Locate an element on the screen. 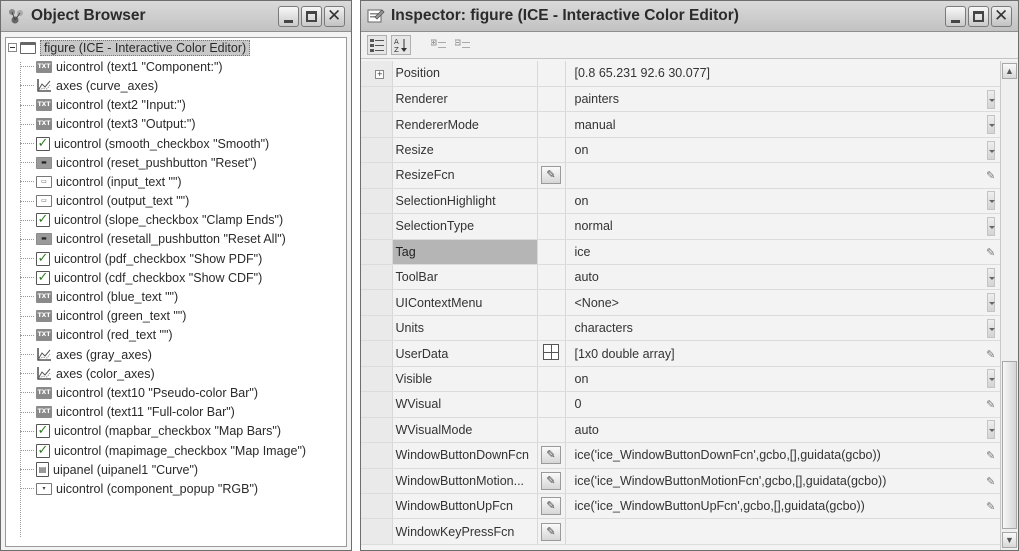  property-row-toolbar: ToolBar auto is located at coordinates (689, 277).